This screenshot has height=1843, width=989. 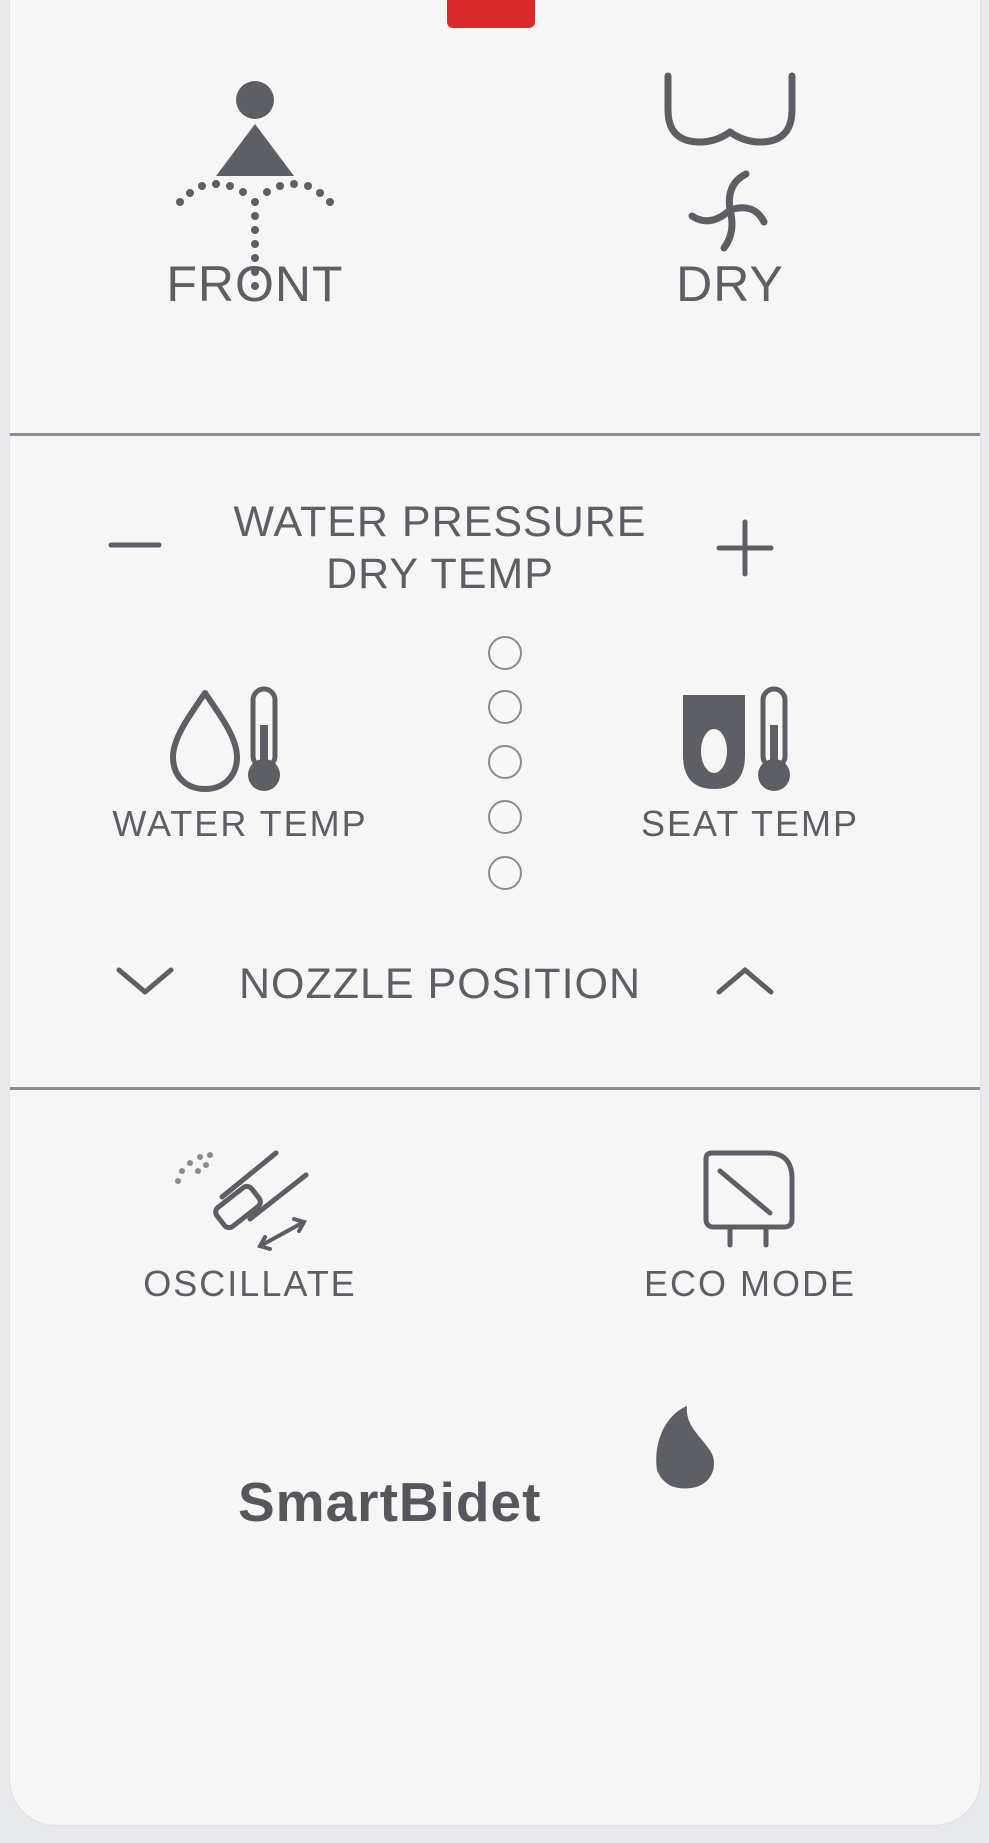 I want to click on plus-button, so click(x=745, y=548).